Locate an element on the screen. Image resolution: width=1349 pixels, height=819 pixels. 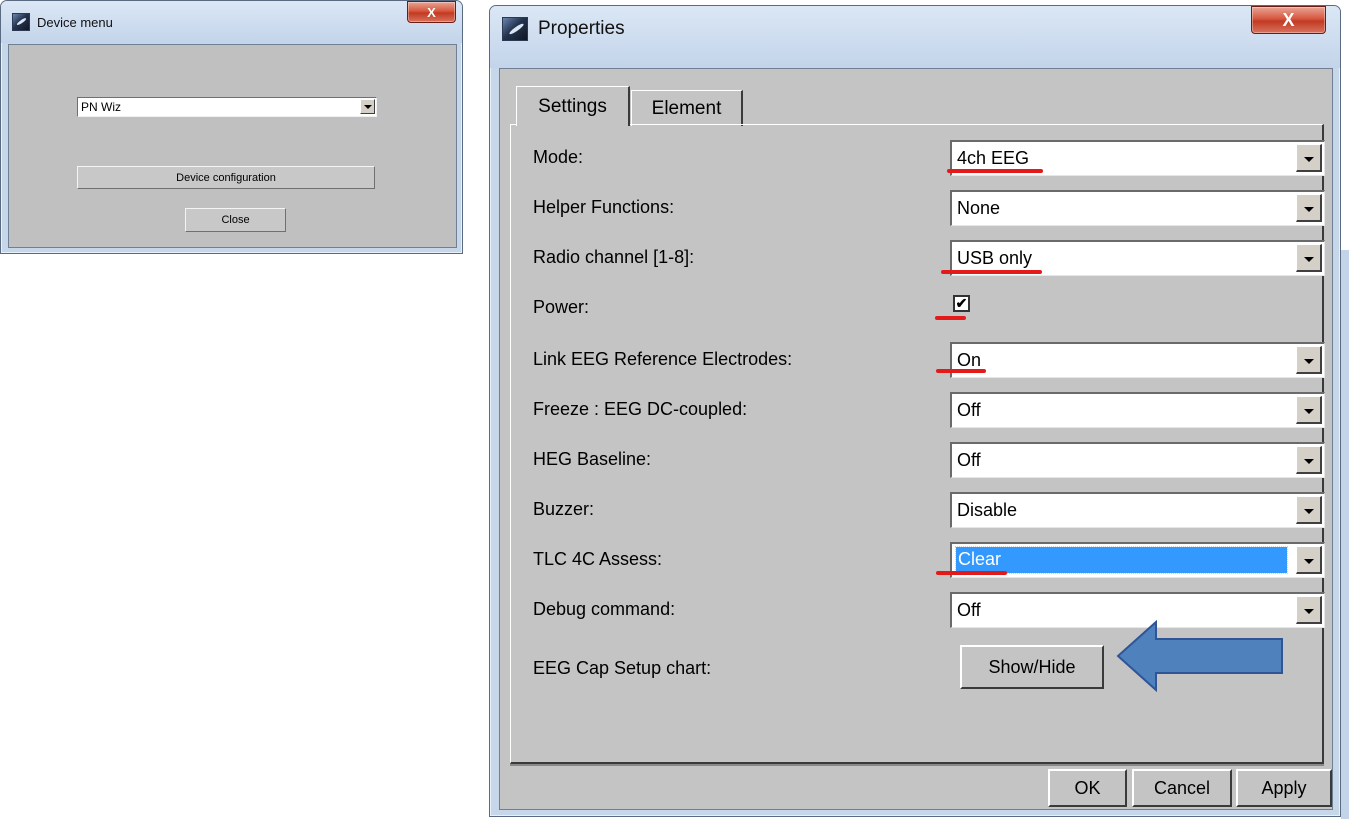
device-menu-body: PN Wiz Device configuration Close is located at coordinates (232, 146).